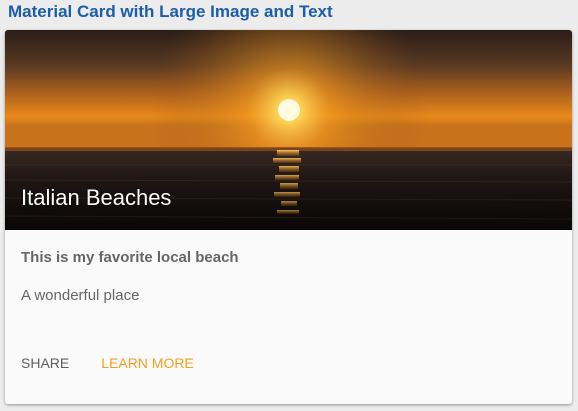 The width and height of the screenshot is (578, 411). I want to click on card-title: Italian Beaches, so click(96, 197).